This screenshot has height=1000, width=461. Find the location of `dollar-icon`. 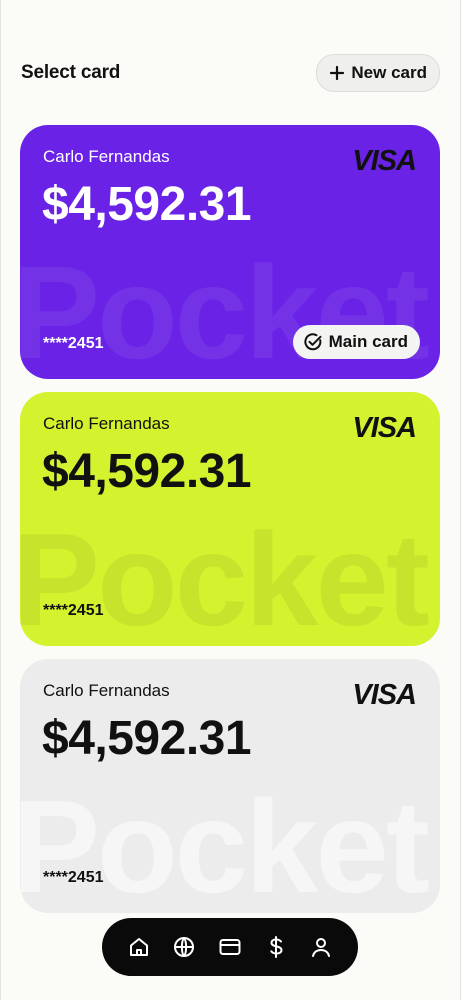

dollar-icon is located at coordinates (276, 947).